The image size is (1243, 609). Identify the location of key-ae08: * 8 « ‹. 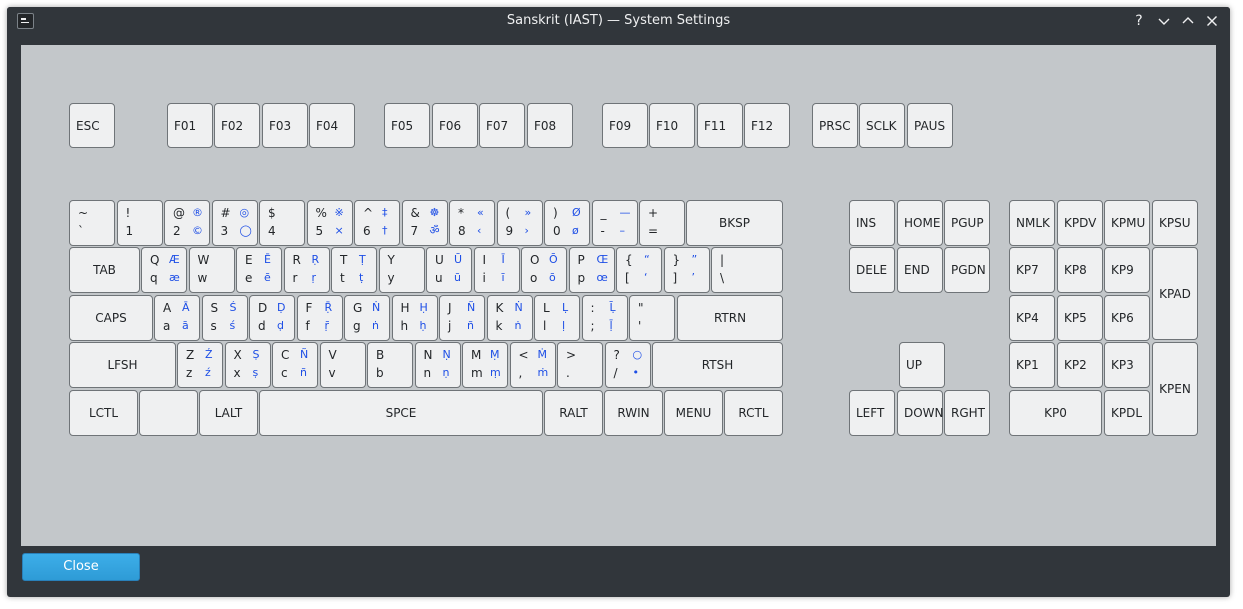
(472, 223).